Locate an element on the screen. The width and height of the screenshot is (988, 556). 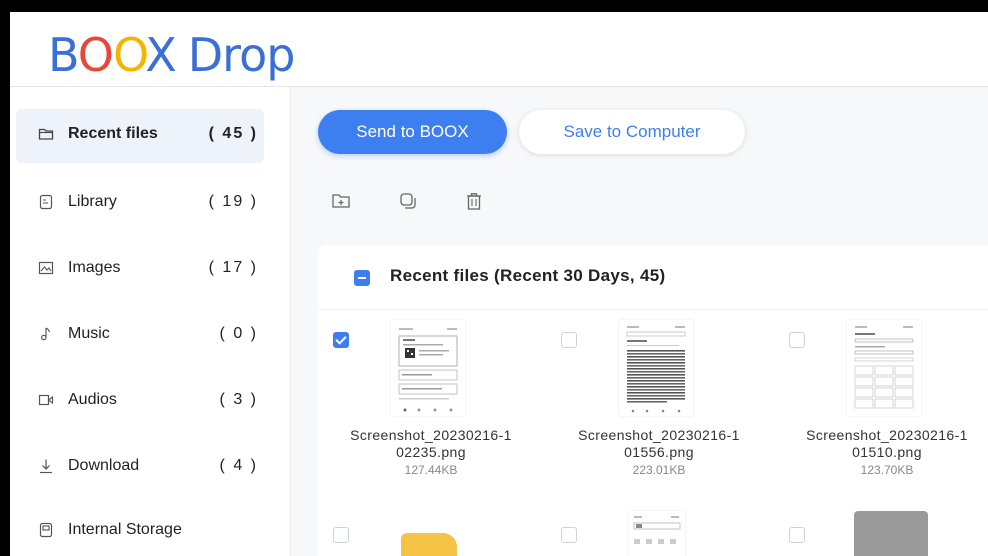
file-name: Screenshot_20230216-1 01556.png is located at coordinates (659, 444).